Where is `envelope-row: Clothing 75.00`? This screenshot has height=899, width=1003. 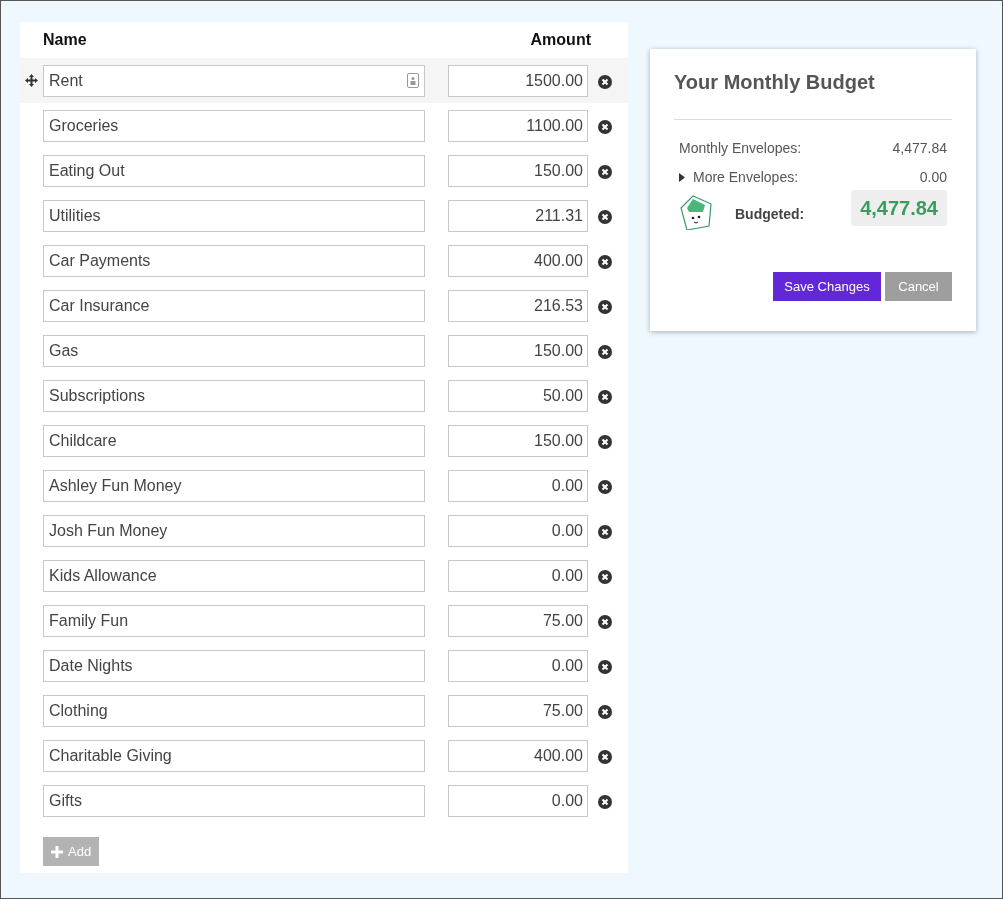 envelope-row: Clothing 75.00 is located at coordinates (324, 710).